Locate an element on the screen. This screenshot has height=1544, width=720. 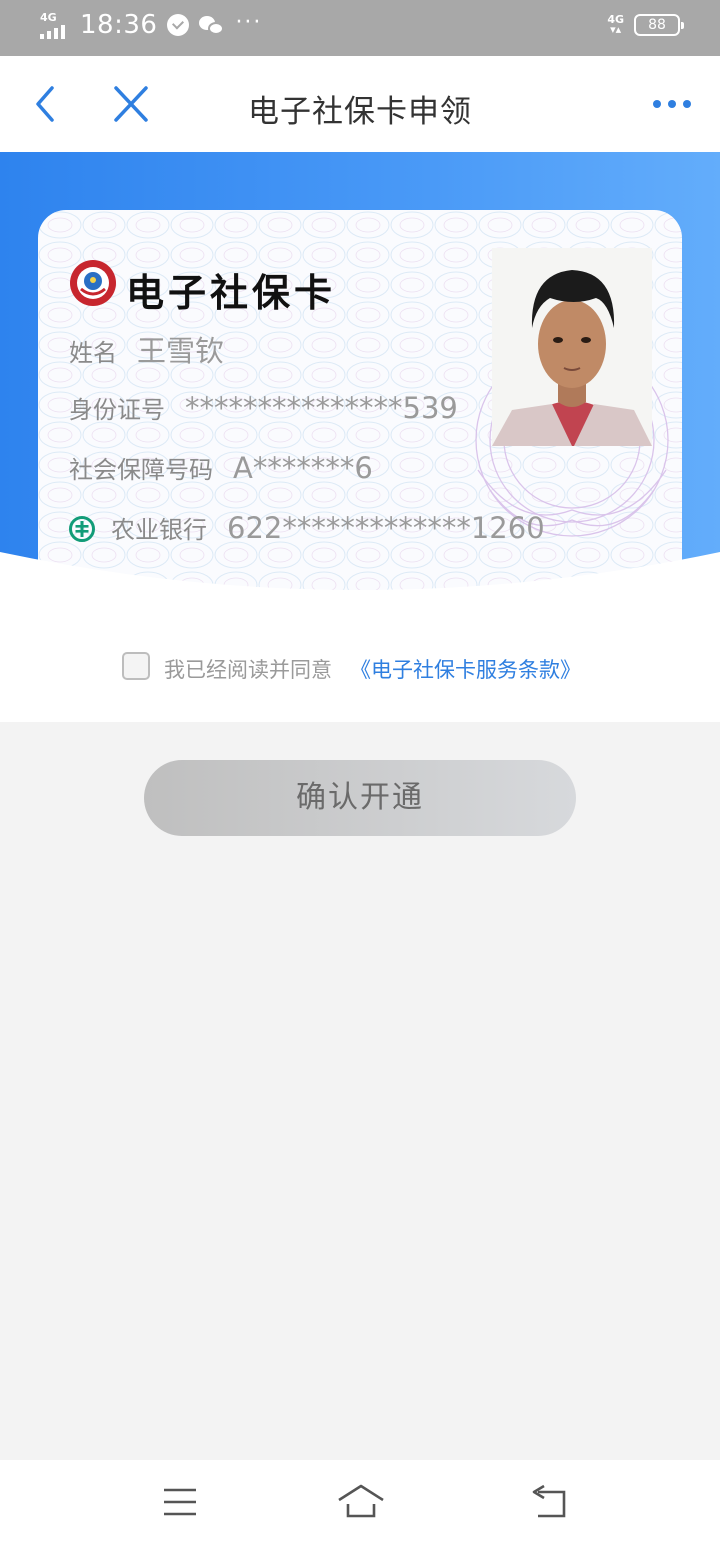
name-row: 姓名 王雪钦 is located at coordinates (146, 349).